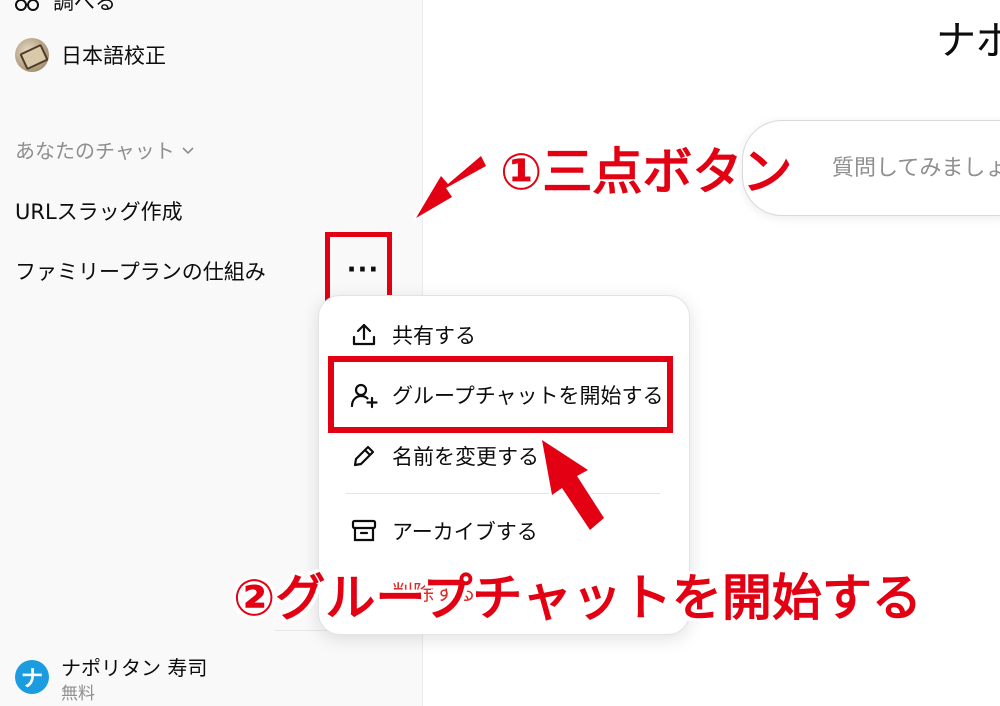  What do you see at coordinates (364, 530) in the screenshot?
I see `archive-icon` at bounding box center [364, 530].